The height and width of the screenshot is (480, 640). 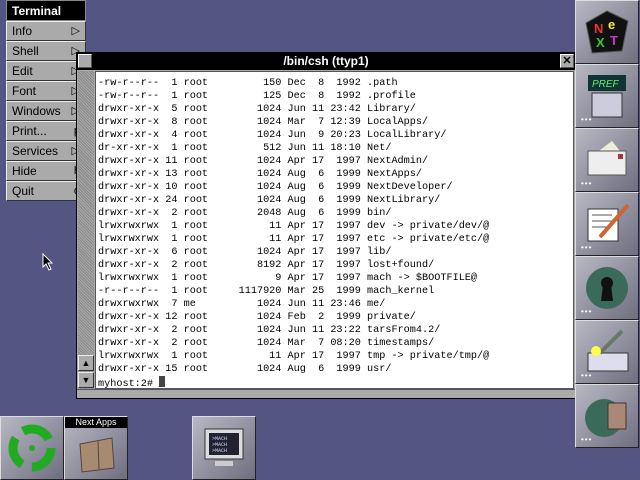 What do you see at coordinates (162, 381) in the screenshot?
I see `text-cursor` at bounding box center [162, 381].